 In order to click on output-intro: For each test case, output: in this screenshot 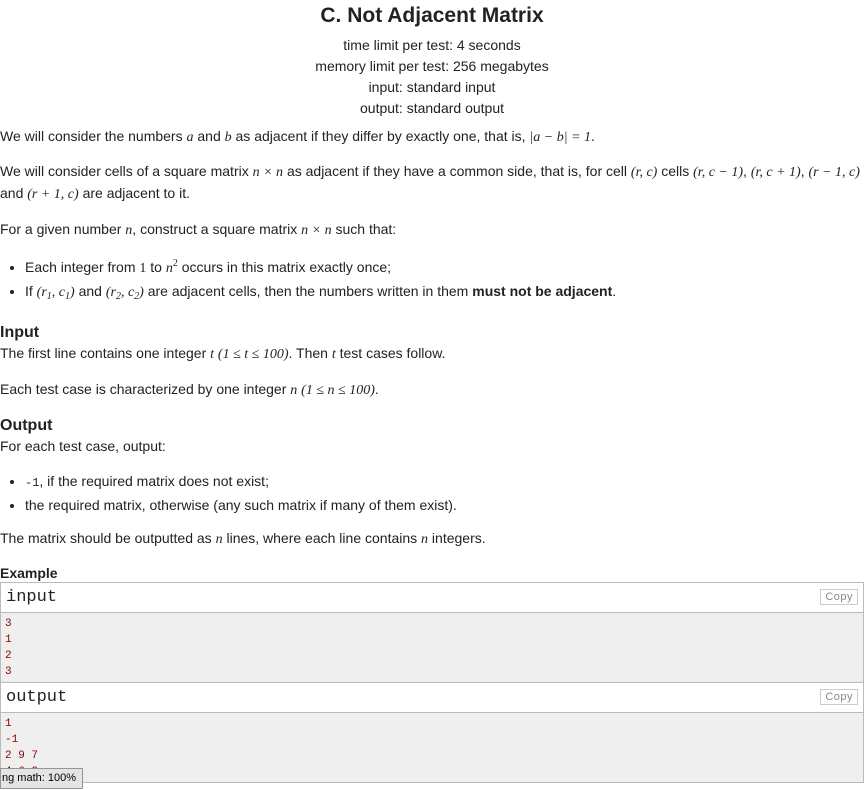, I will do `click(83, 446)`.